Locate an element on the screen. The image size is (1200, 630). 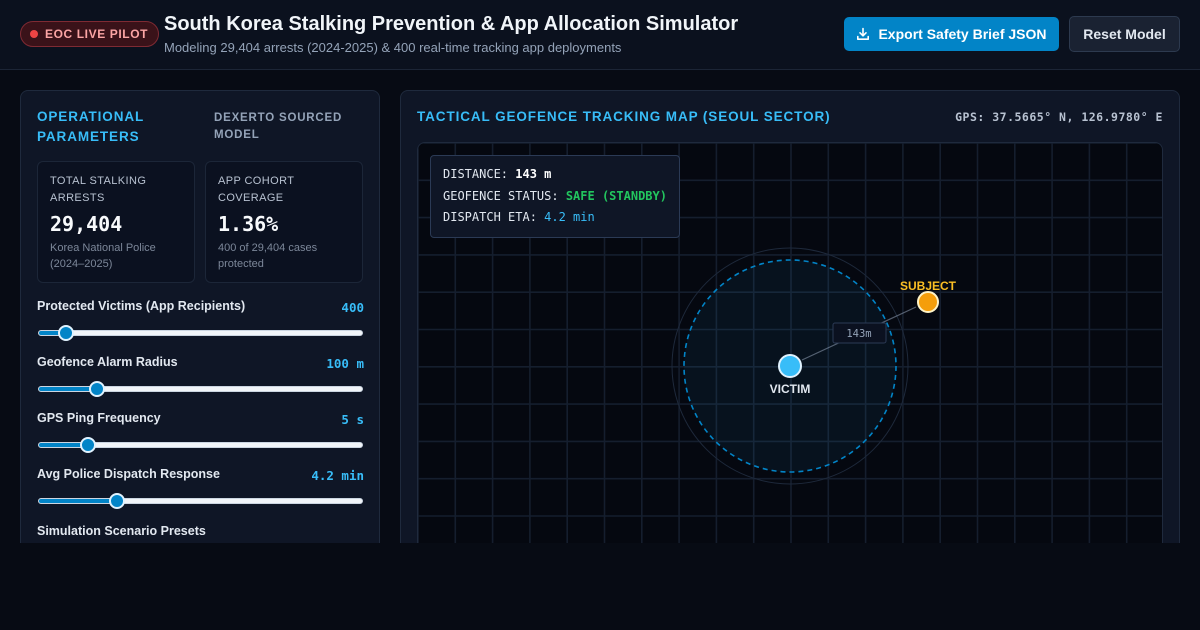
subject-label: SUBJECT is located at coordinates (928, 286).